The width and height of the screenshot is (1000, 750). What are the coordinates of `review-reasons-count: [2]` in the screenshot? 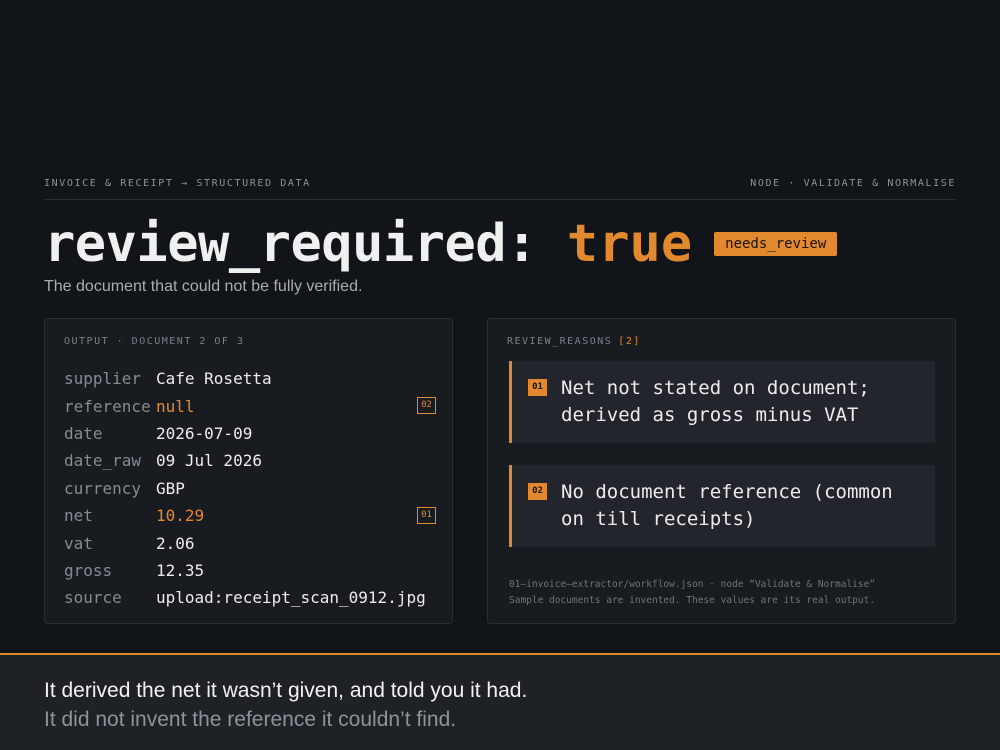 It's located at (629, 341).